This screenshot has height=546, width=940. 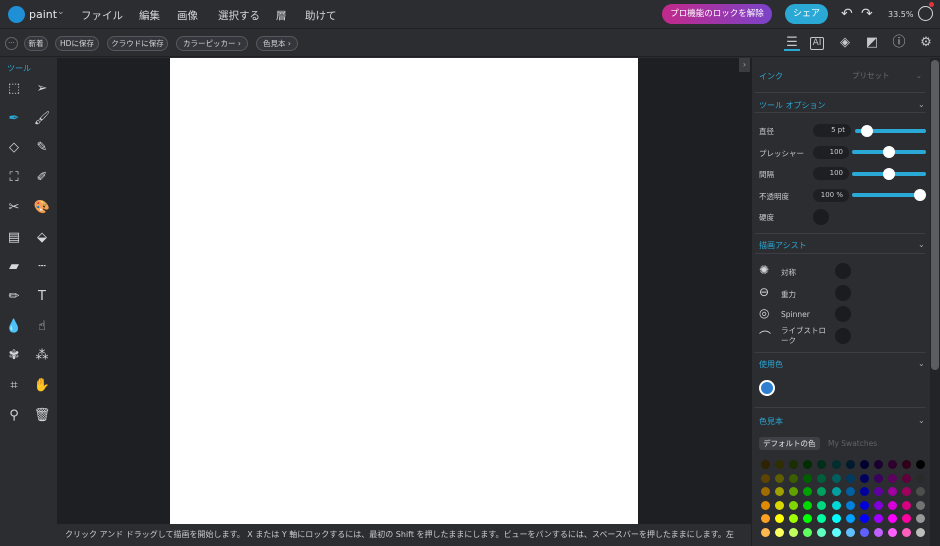 I want to click on share-button: シェア, so click(x=806, y=14).